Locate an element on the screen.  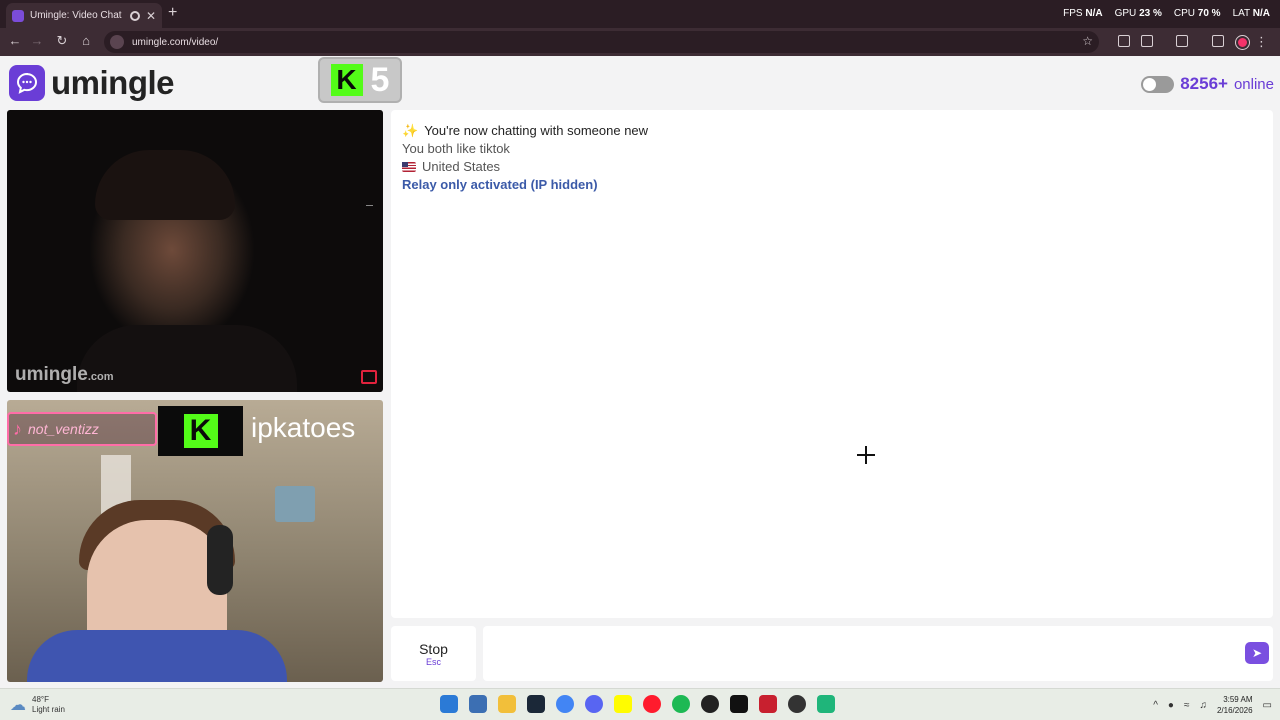
common-interests: You both like tiktok is located at coordinates (456, 148).